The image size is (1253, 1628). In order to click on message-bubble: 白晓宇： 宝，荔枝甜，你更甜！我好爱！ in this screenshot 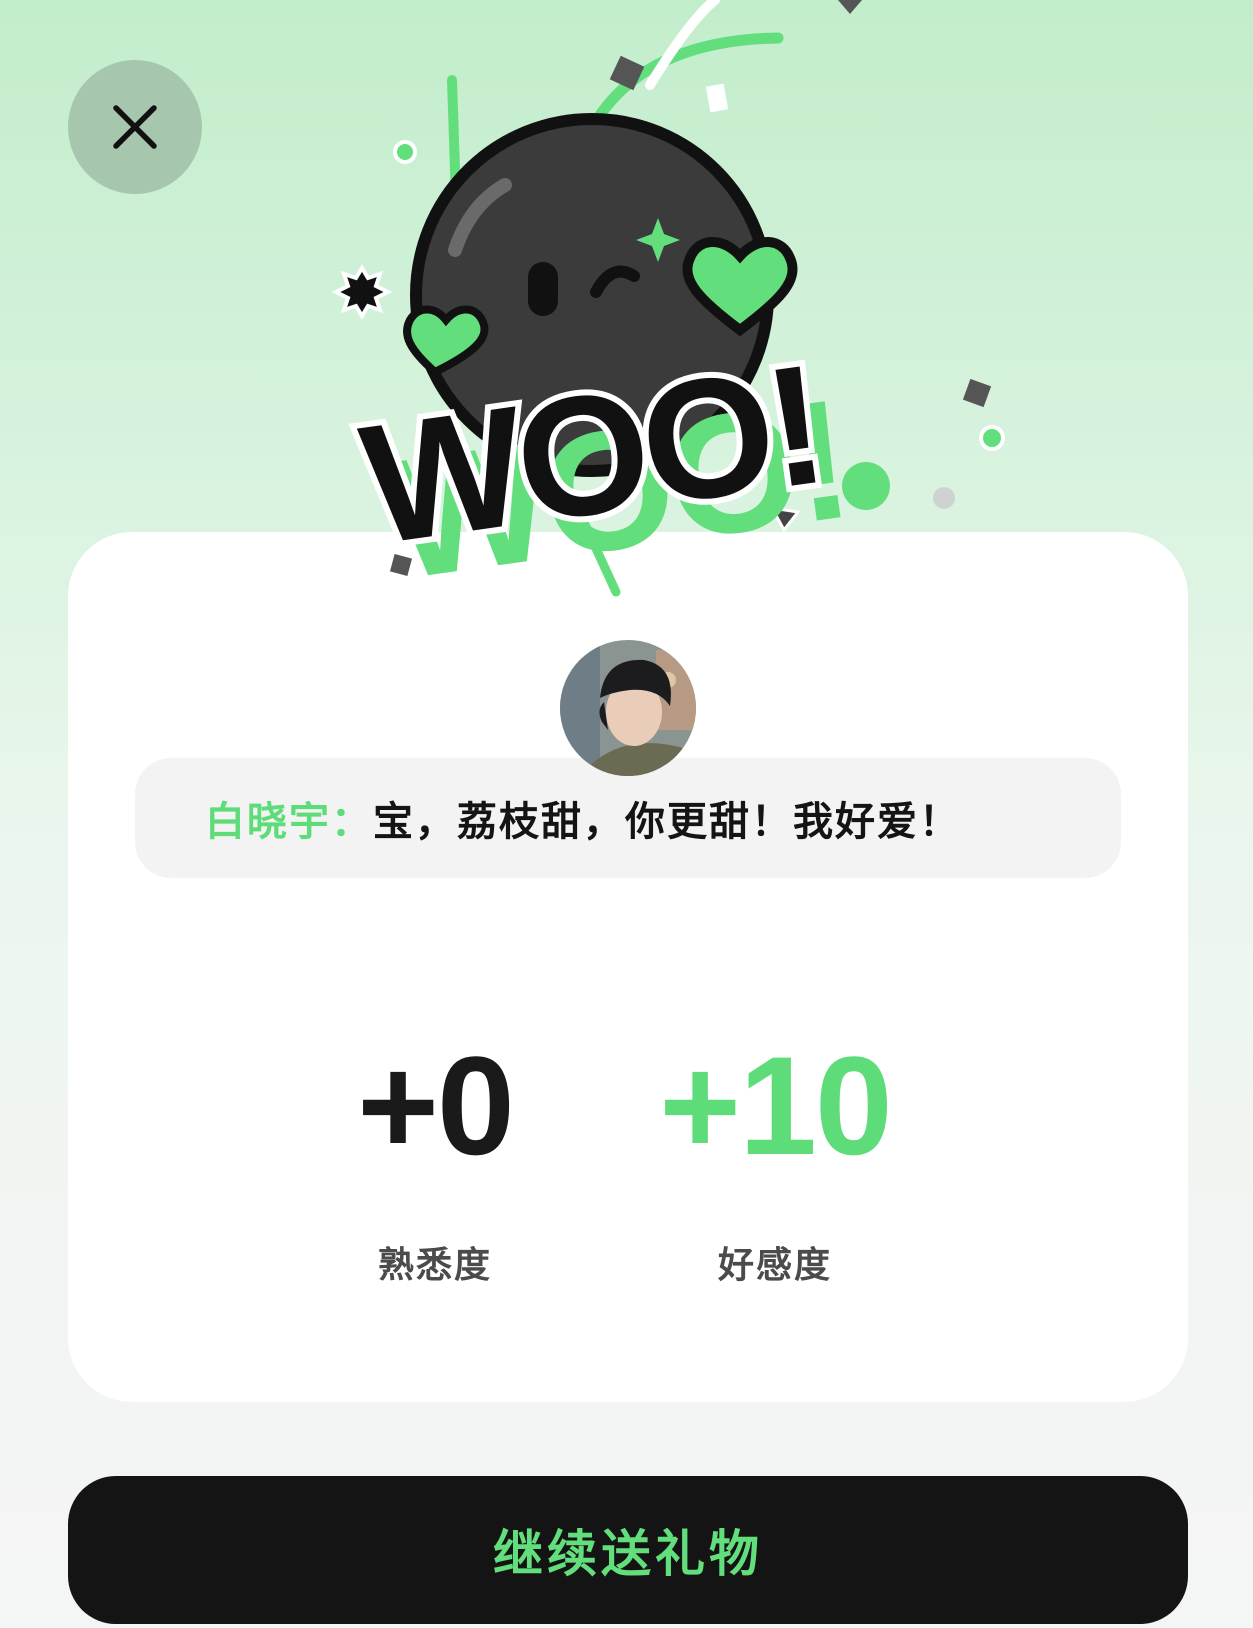, I will do `click(628, 818)`.